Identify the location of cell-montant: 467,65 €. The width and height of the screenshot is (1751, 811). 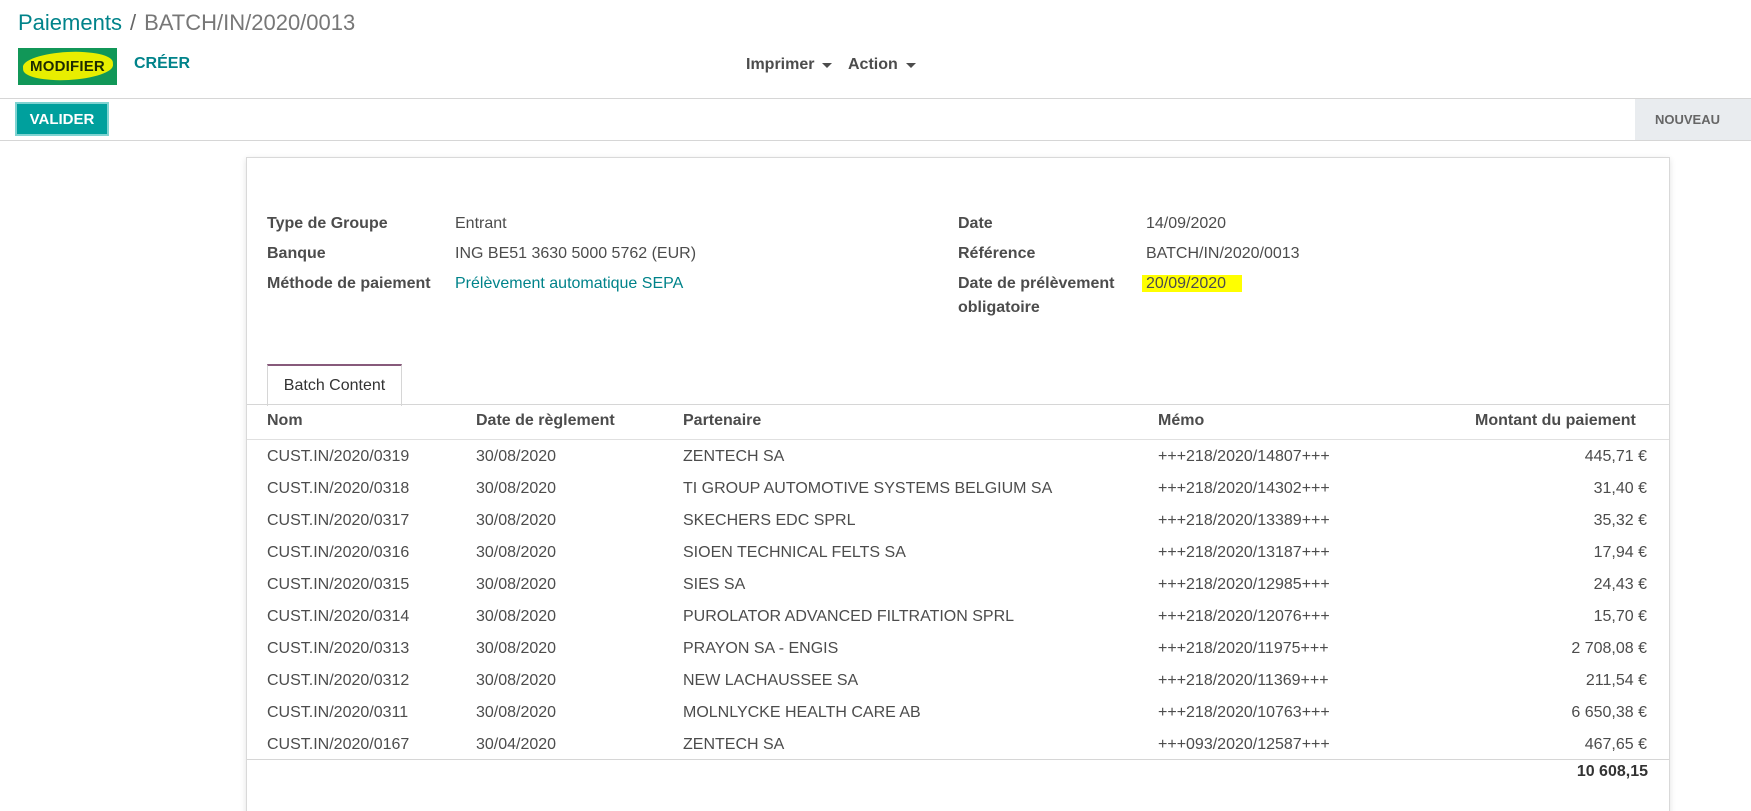
(1615, 744).